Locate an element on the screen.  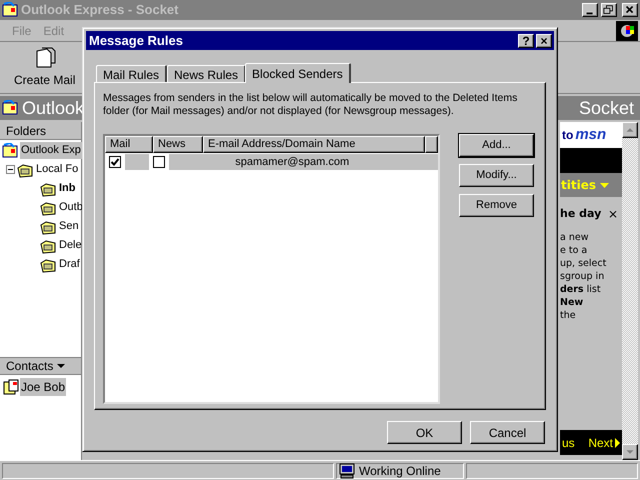
previous-link: us is located at coordinates (568, 443).